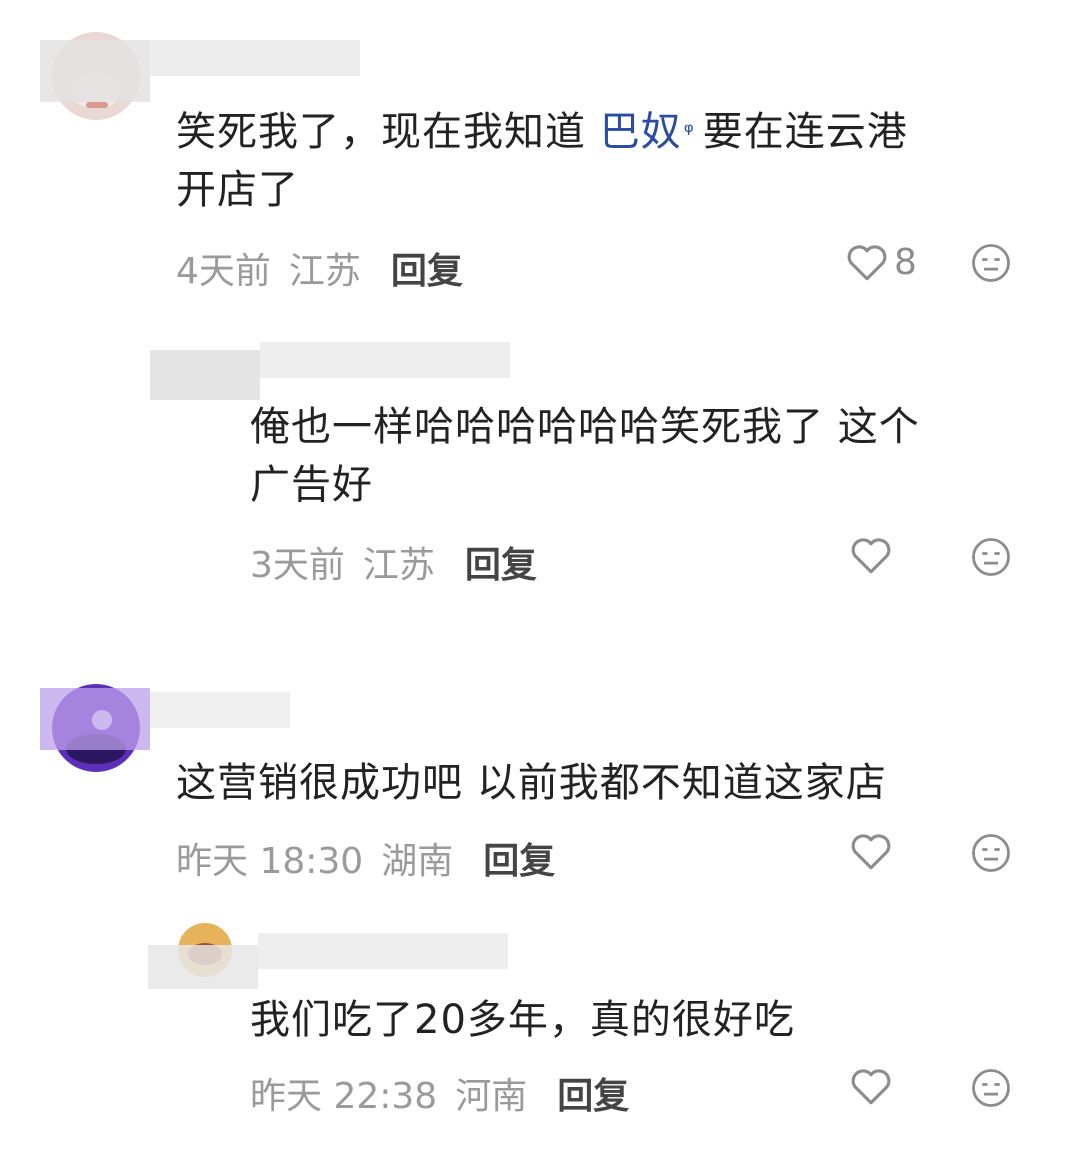  What do you see at coordinates (297, 565) in the screenshot?
I see `timestamp: 3天前` at bounding box center [297, 565].